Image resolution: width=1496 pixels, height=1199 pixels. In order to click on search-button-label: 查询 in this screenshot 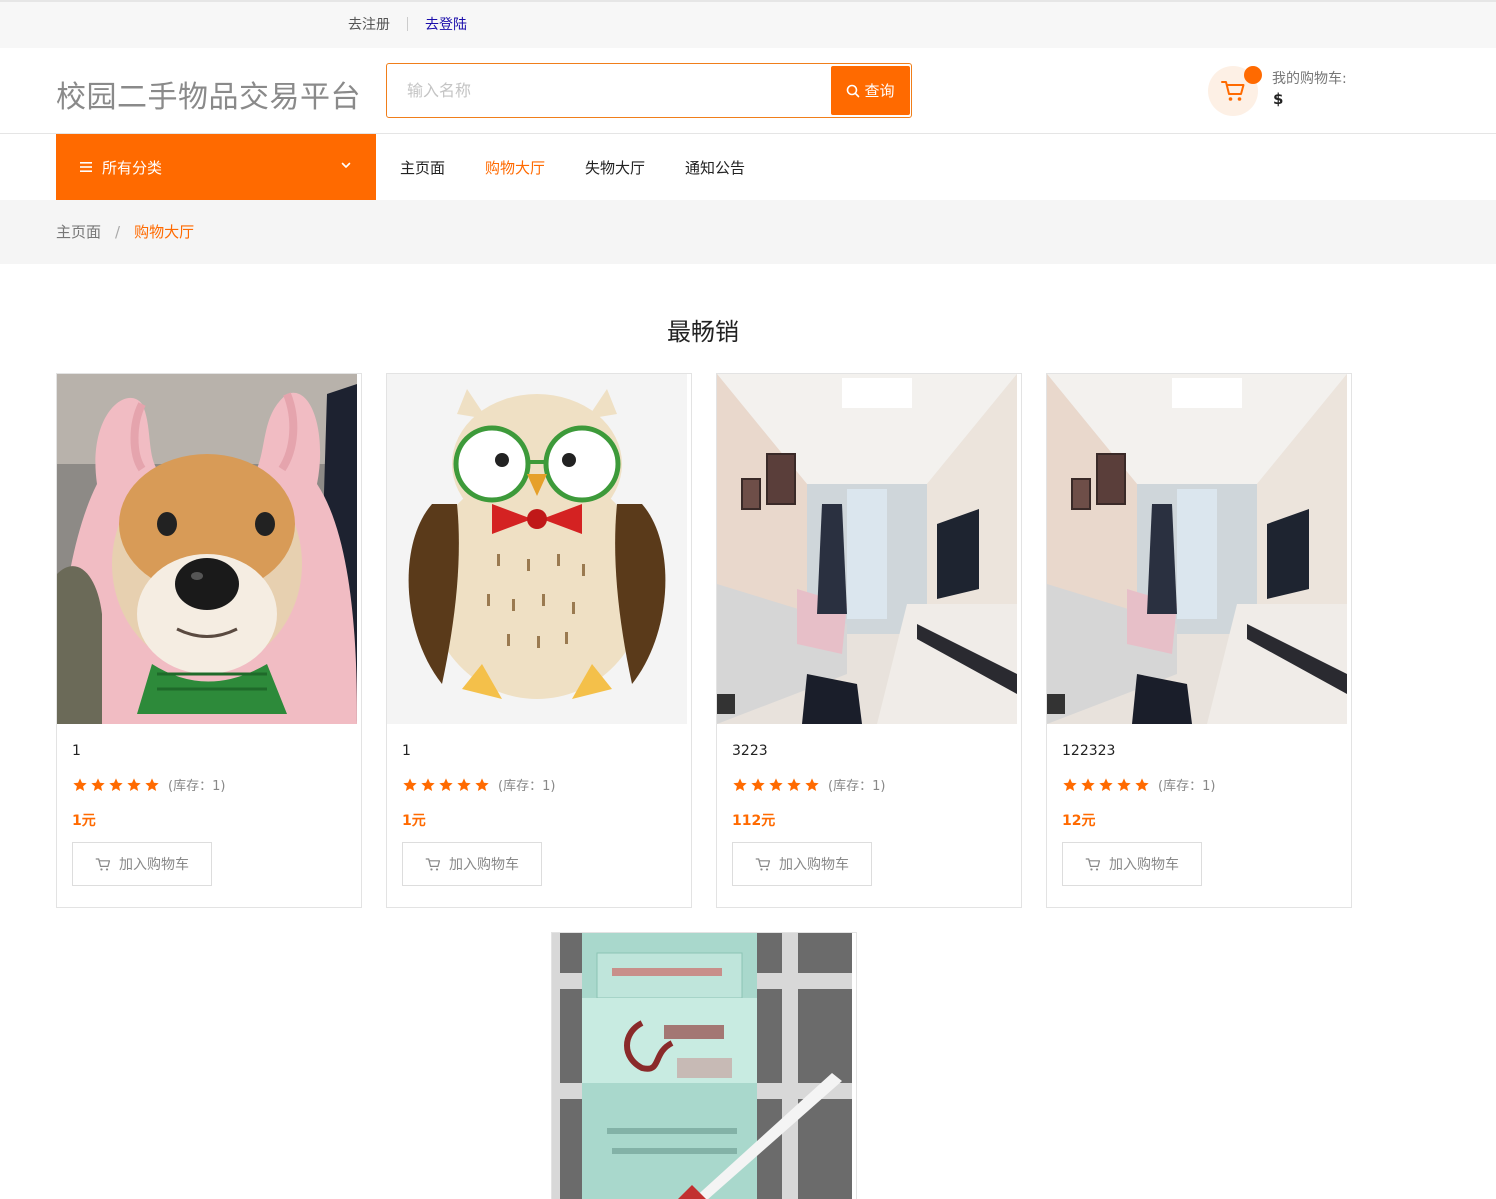, I will do `click(879, 91)`.